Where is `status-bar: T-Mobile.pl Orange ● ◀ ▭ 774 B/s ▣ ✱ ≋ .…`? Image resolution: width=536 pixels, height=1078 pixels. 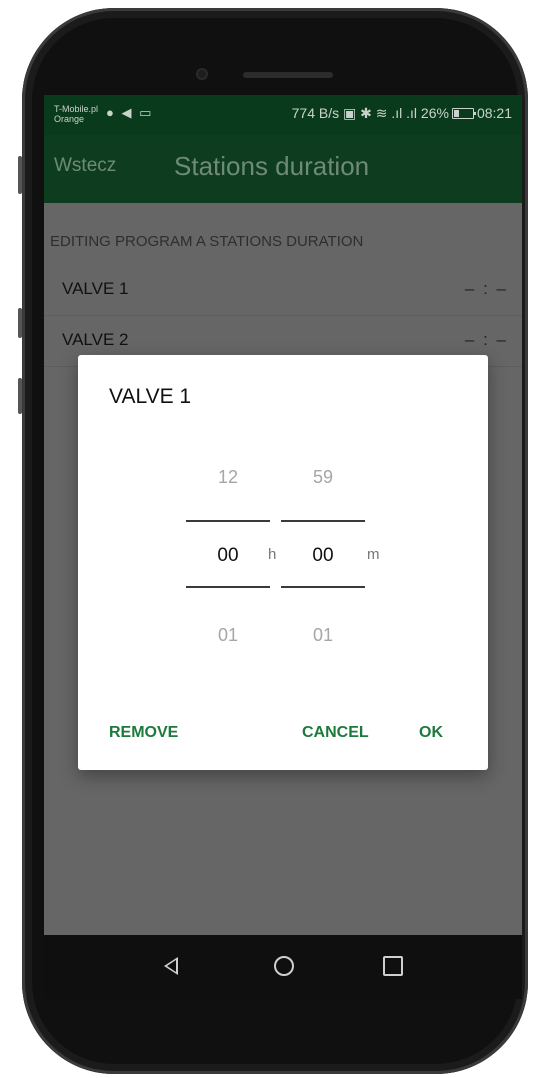 status-bar: T-Mobile.pl Orange ● ◀ ▭ 774 B/s ▣ ✱ ≋ .… is located at coordinates (283, 115).